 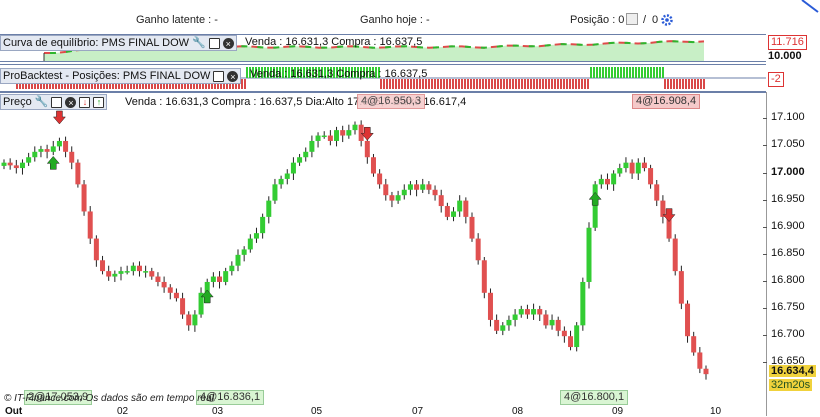 What do you see at coordinates (787, 42) in the screenshot?
I see `equity-value-tag: 11.716` at bounding box center [787, 42].